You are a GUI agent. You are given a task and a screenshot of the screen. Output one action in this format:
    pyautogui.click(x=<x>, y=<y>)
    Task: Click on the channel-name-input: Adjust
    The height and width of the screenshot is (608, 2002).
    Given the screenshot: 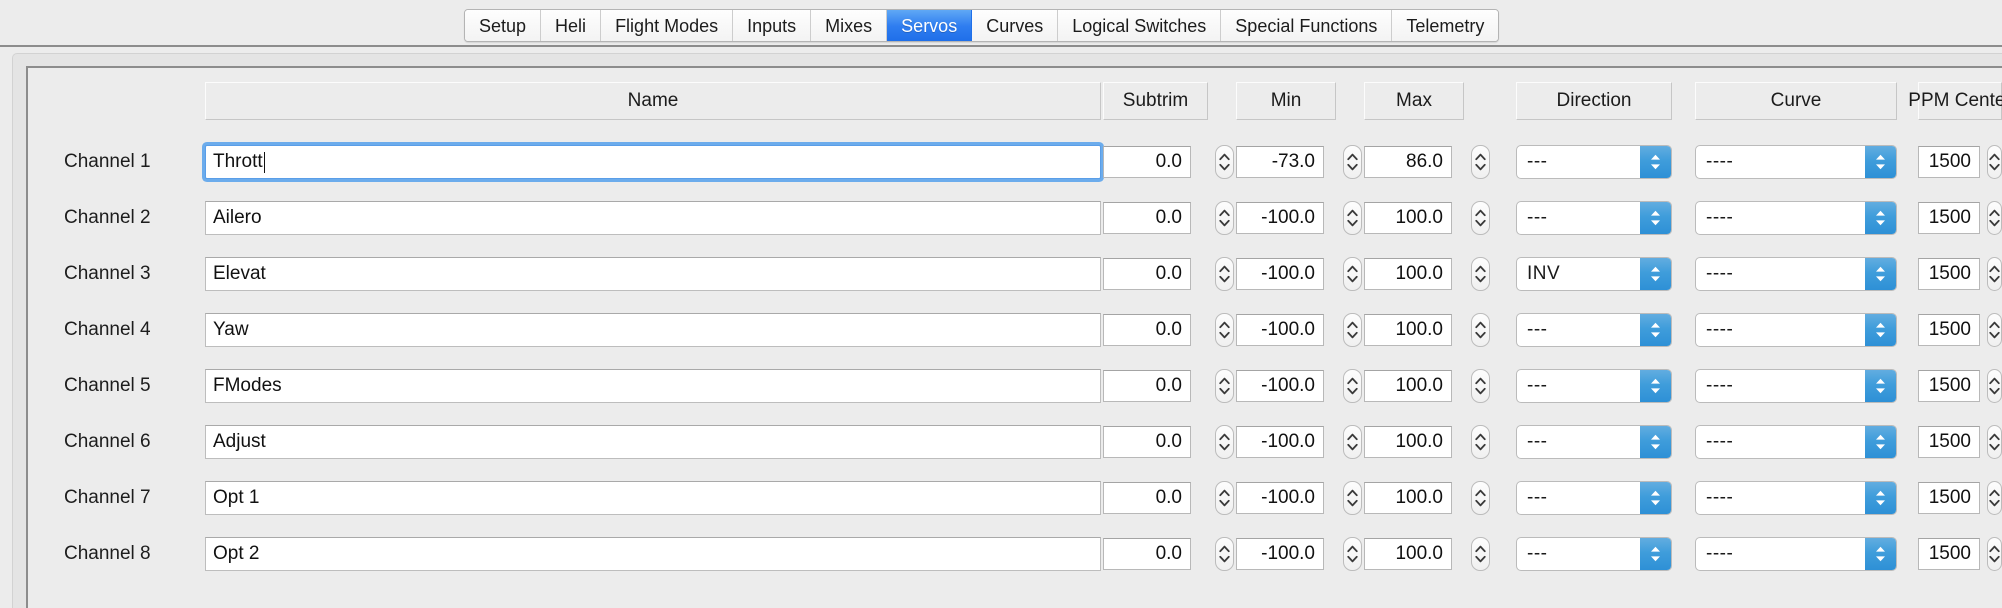 What is the action you would take?
    pyautogui.click(x=653, y=442)
    